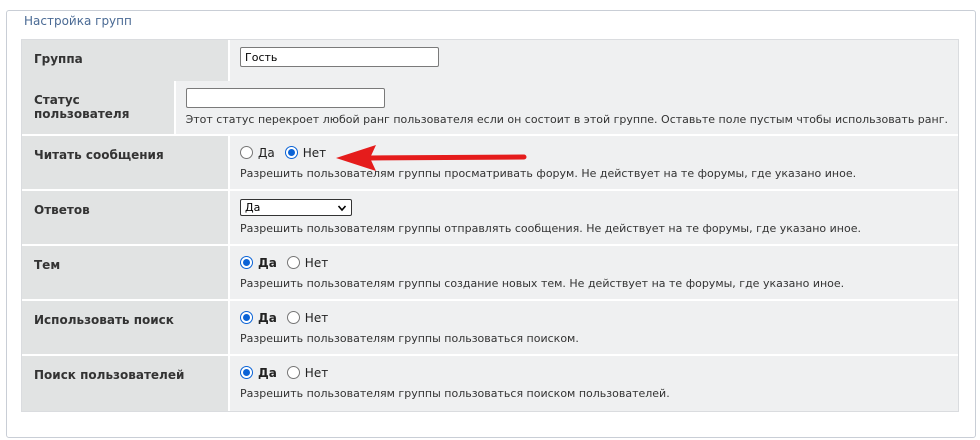 This screenshot has width=980, height=440. I want to click on replies-select: Да, so click(296, 207).